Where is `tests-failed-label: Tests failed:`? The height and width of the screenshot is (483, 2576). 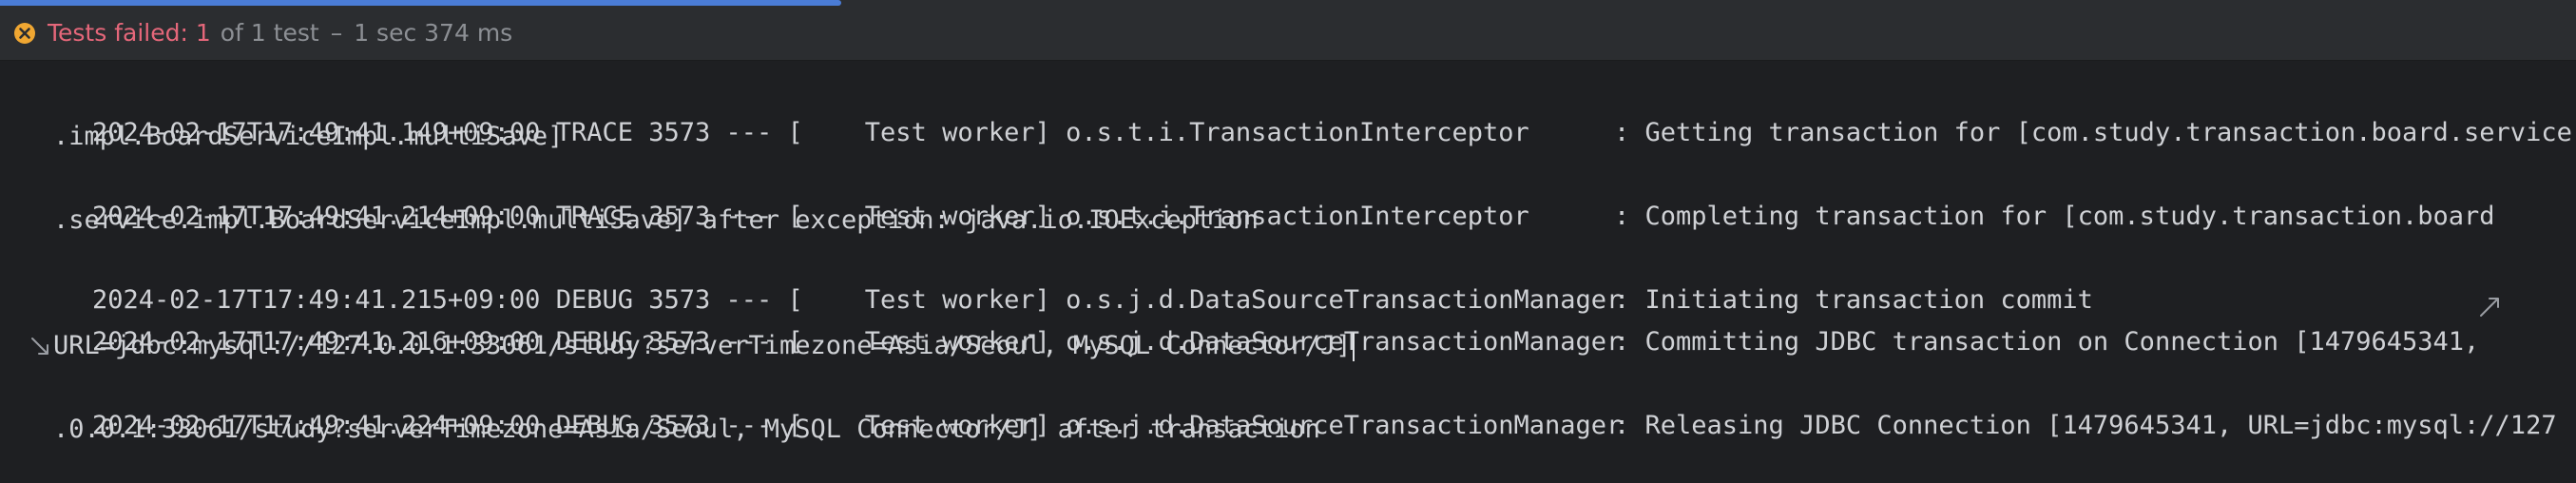 tests-failed-label: Tests failed: is located at coordinates (118, 33).